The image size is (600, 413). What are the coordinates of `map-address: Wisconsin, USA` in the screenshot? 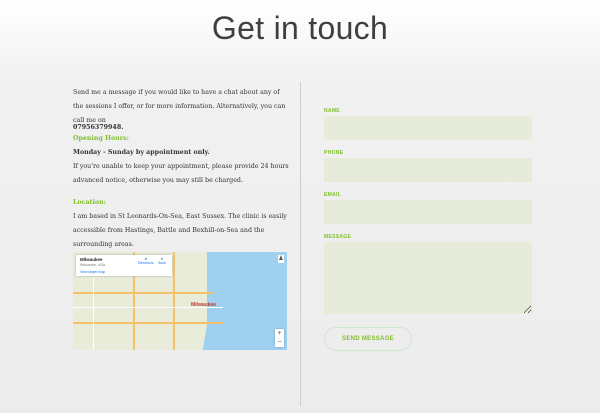 It's located at (93, 265).